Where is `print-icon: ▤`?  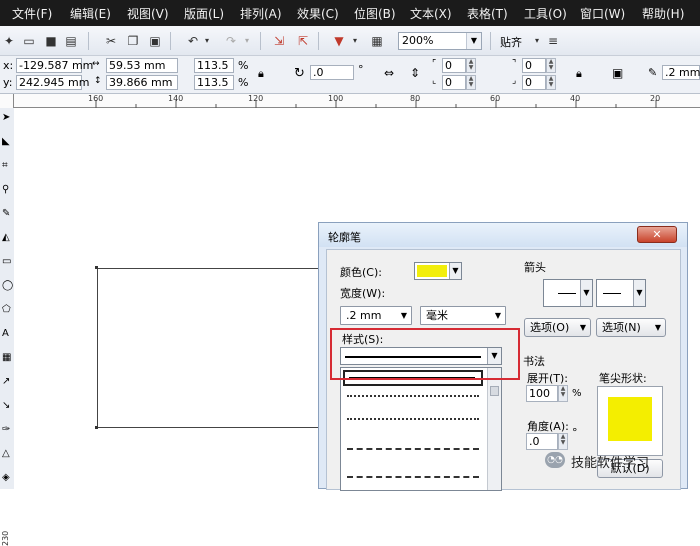
print-icon: ▤ is located at coordinates (71, 41).